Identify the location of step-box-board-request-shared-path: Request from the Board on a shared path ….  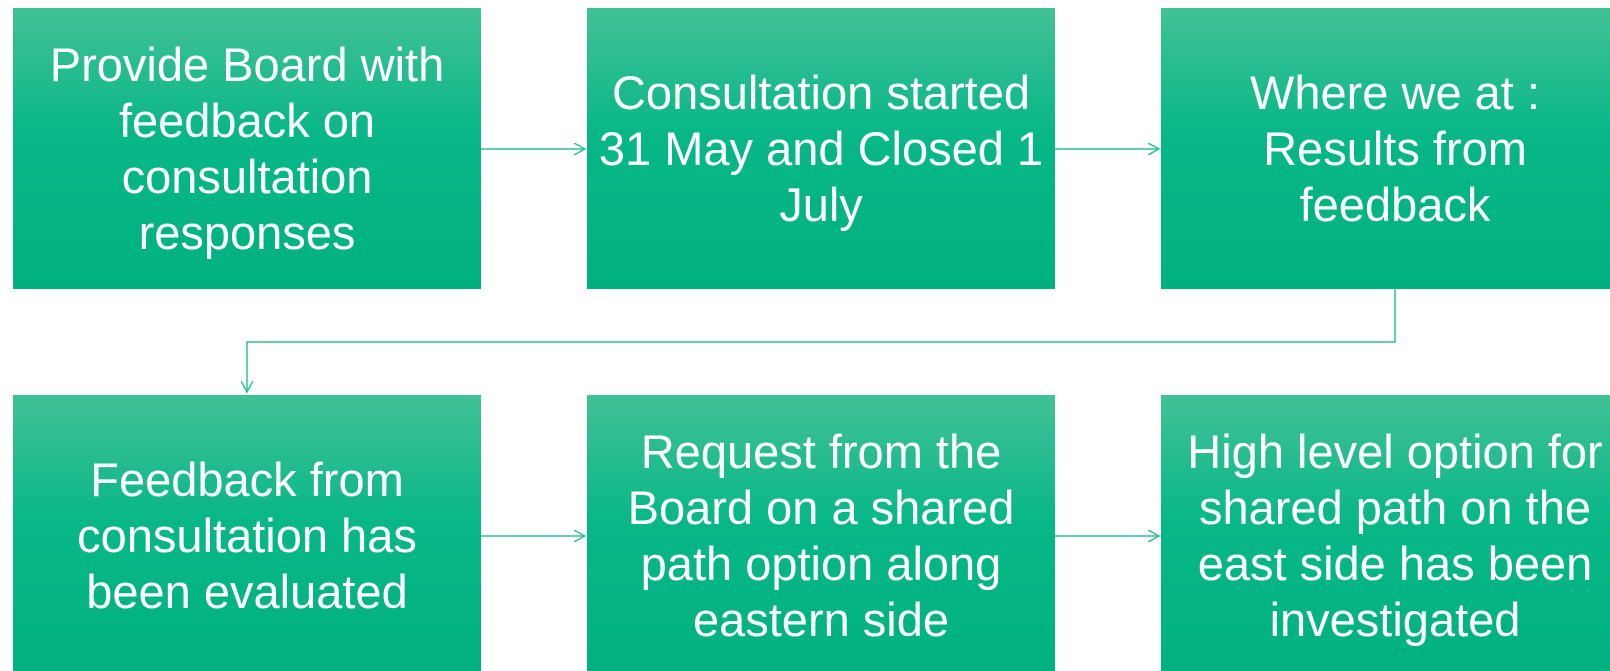
(821, 533).